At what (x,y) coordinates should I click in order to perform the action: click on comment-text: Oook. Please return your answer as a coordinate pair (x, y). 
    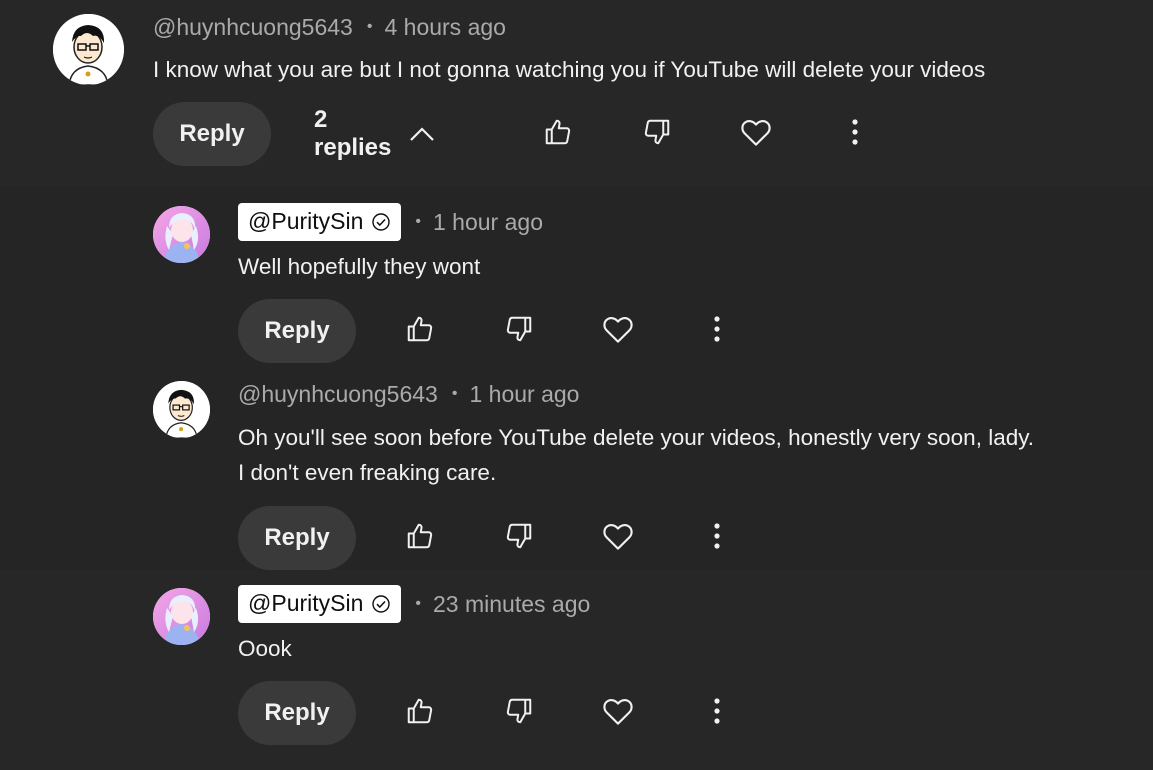
    Looking at the image, I should click on (265, 648).